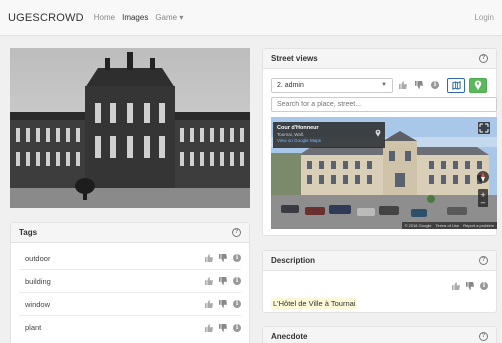  What do you see at coordinates (379, 261) in the screenshot?
I see `description-header: Description ?` at bounding box center [379, 261].